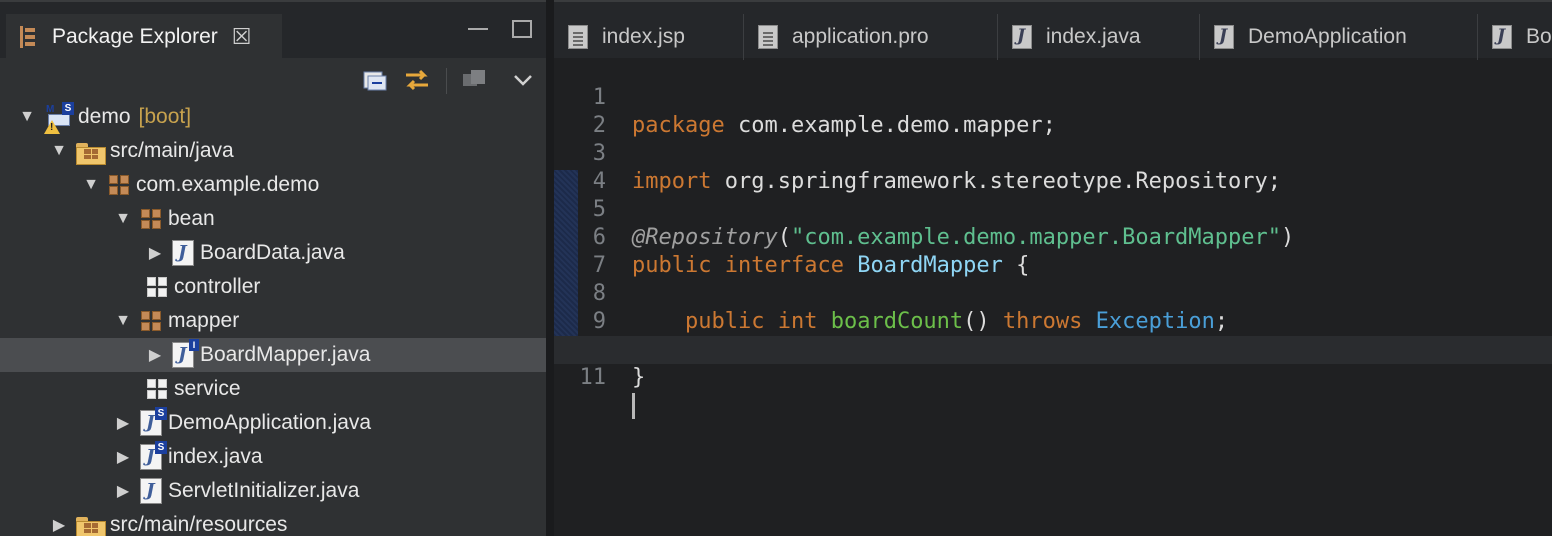 Image resolution: width=1552 pixels, height=536 pixels. What do you see at coordinates (59, 118) in the screenshot?
I see `maven-project-icon: MS` at bounding box center [59, 118].